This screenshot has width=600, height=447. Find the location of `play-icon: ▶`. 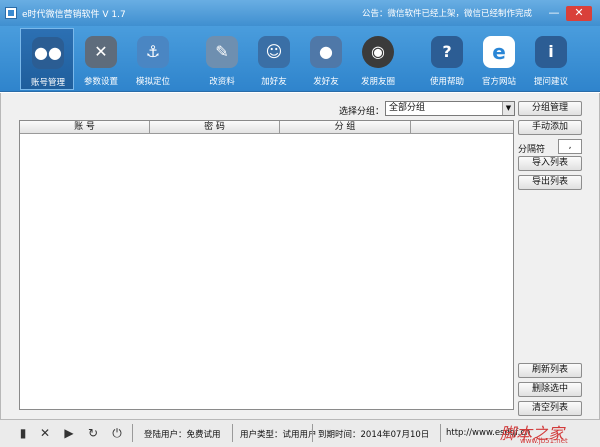

play-icon: ▶ is located at coordinates (69, 433).